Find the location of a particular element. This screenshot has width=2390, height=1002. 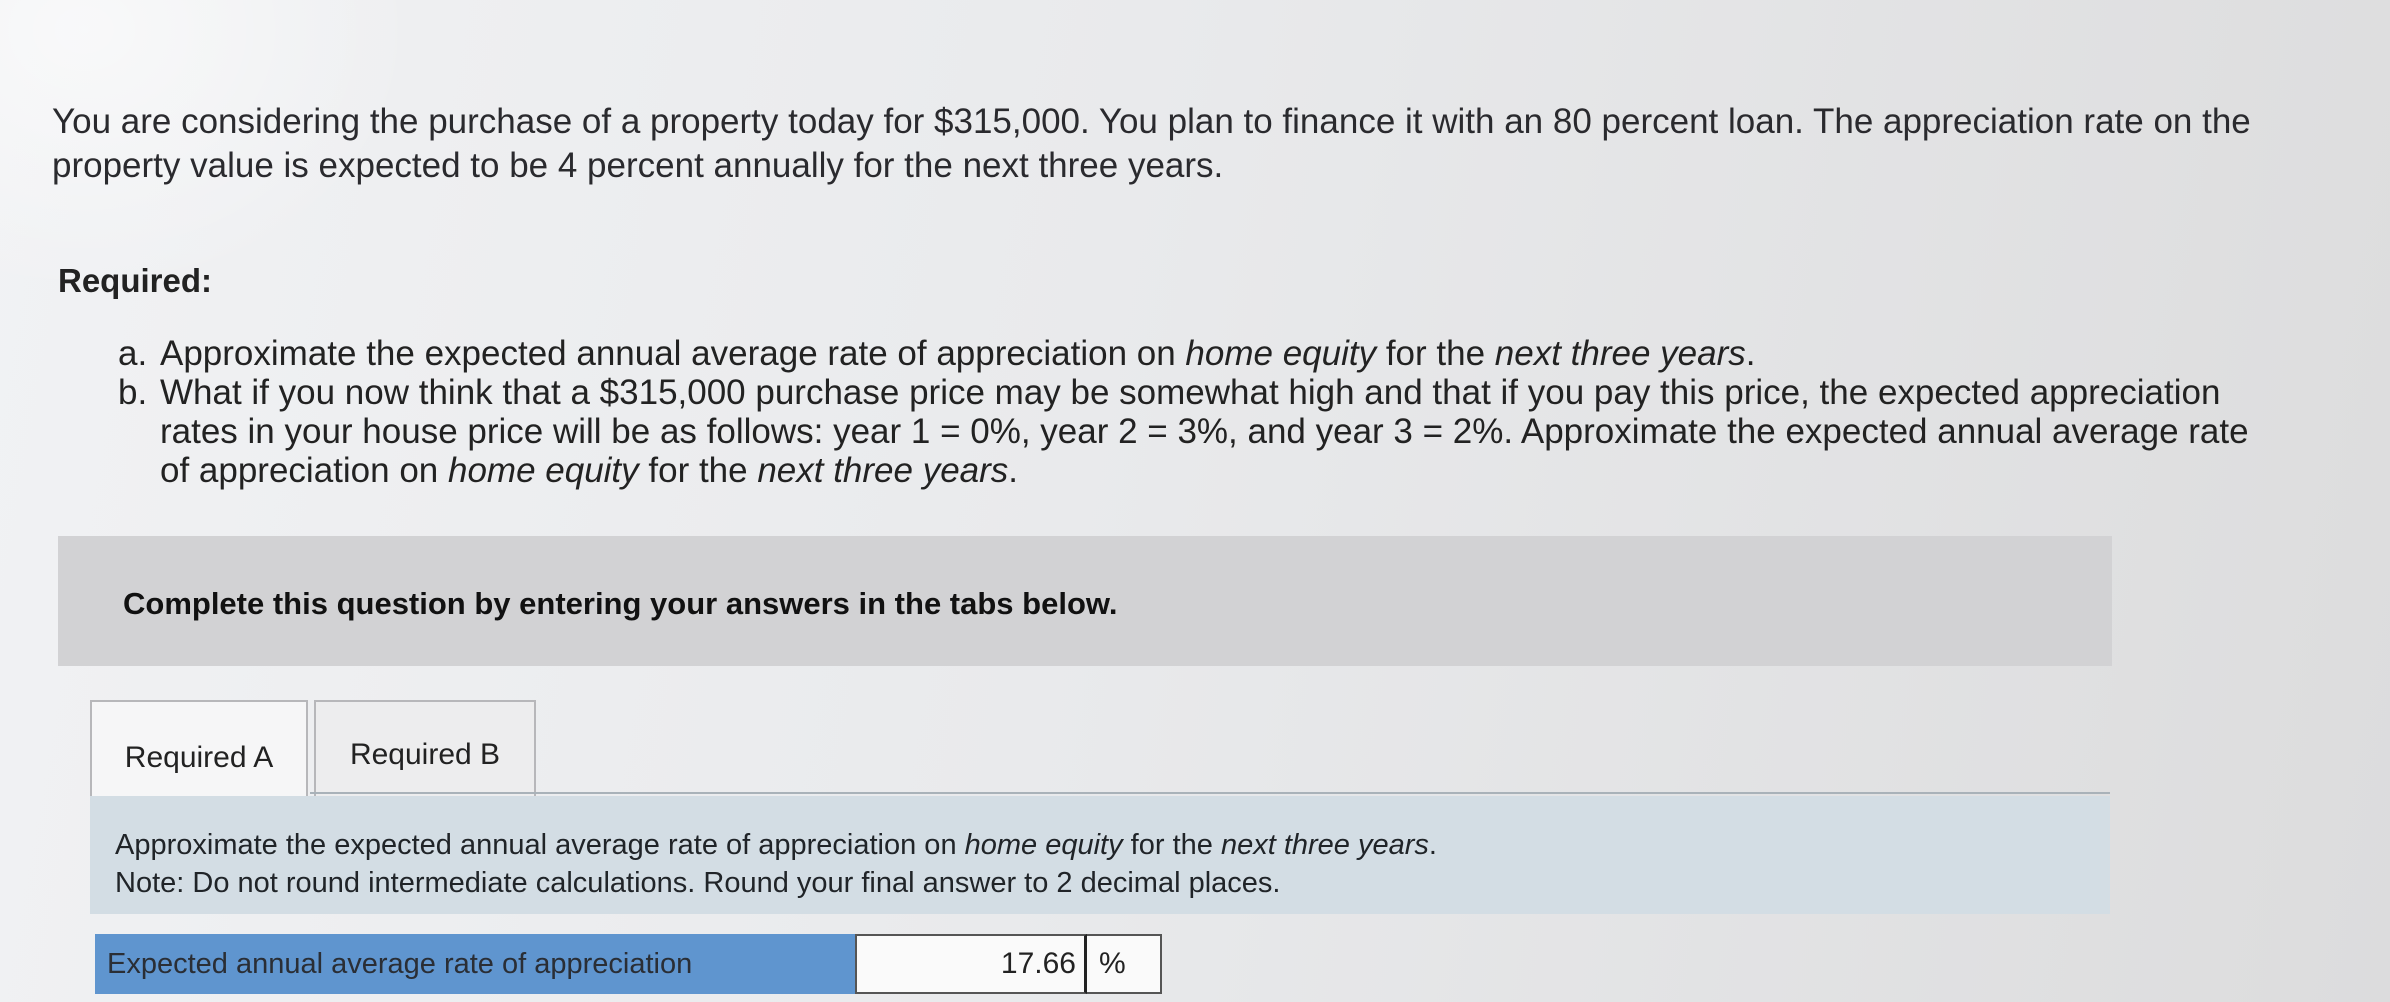

requirement-b-italic: home equity is located at coordinates (543, 470).